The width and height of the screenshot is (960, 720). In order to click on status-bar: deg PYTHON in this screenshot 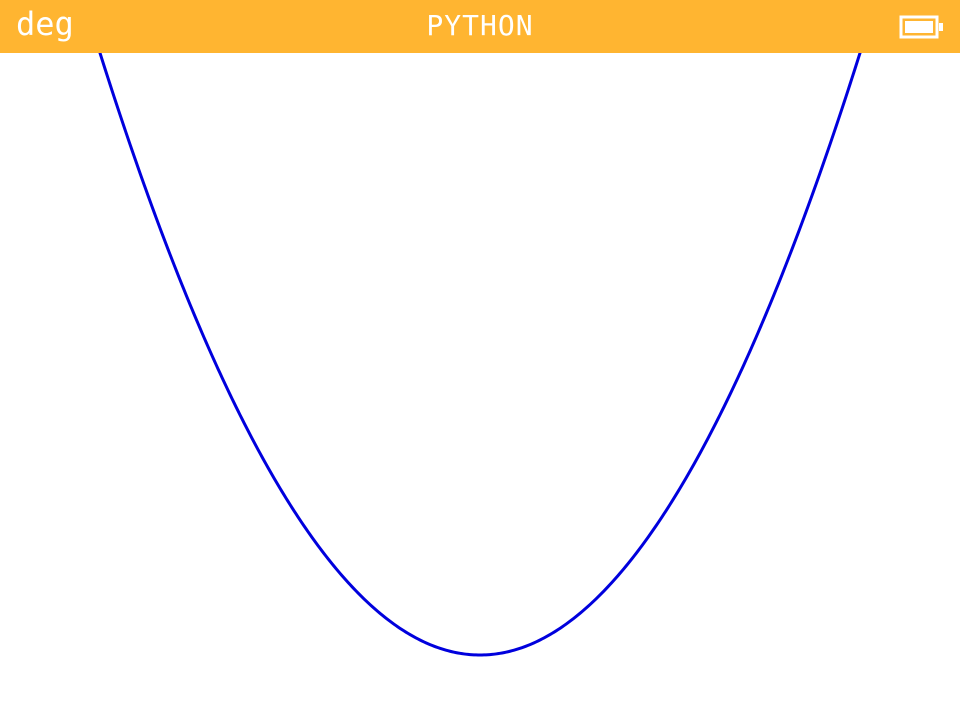, I will do `click(480, 26)`.